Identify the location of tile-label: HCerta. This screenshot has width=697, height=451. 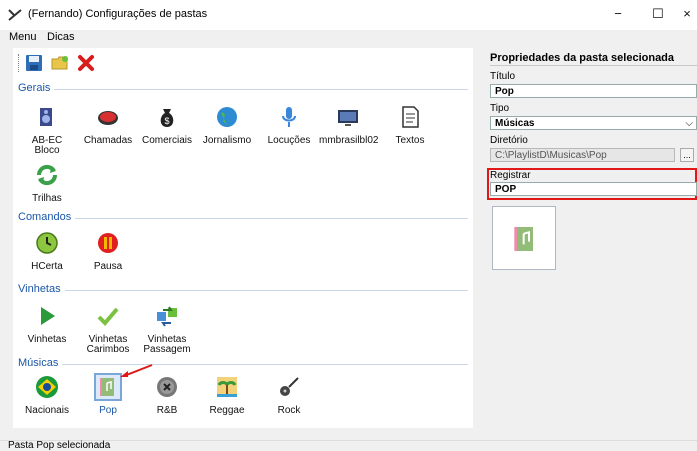
(47, 266).